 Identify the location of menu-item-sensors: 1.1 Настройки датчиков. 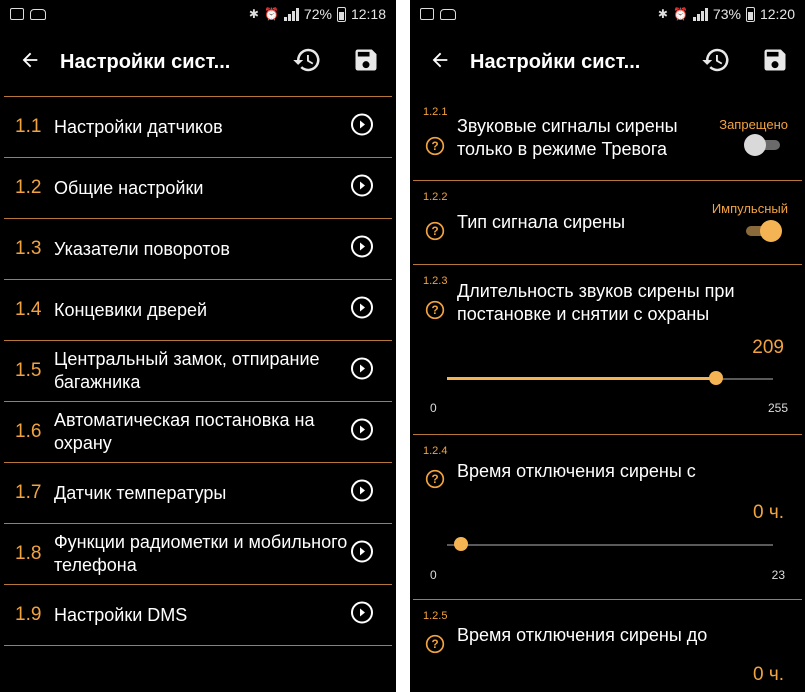
(198, 127).